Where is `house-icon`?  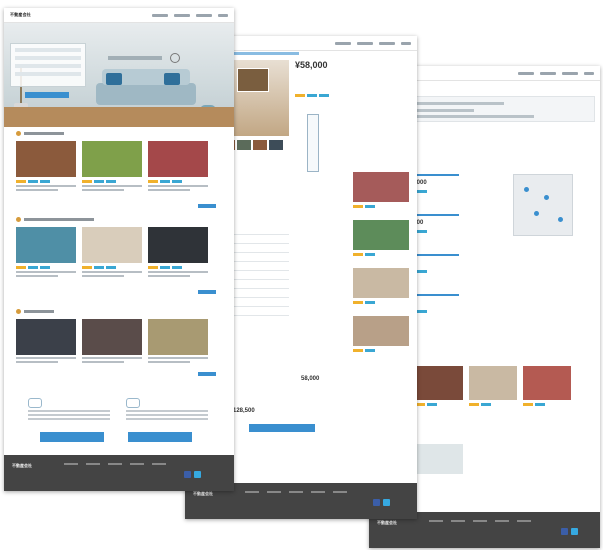 house-icon is located at coordinates (18, 133).